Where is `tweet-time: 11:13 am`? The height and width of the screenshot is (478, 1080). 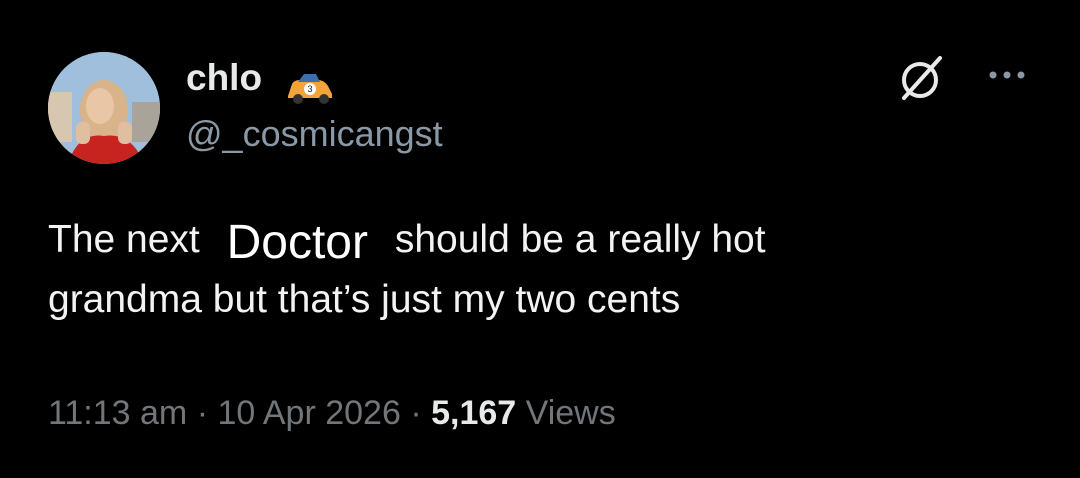
tweet-time: 11:13 am is located at coordinates (117, 413).